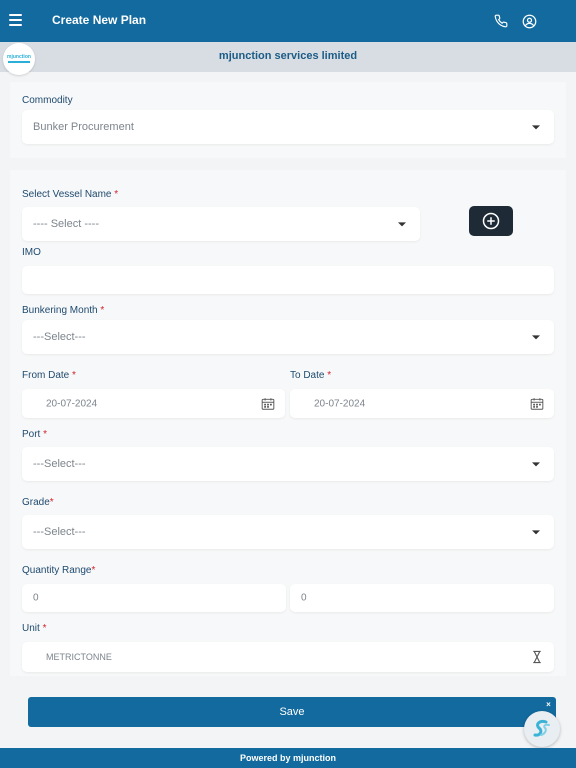  What do you see at coordinates (59, 570) in the screenshot?
I see `quantity-range-label: Quantity Range*` at bounding box center [59, 570].